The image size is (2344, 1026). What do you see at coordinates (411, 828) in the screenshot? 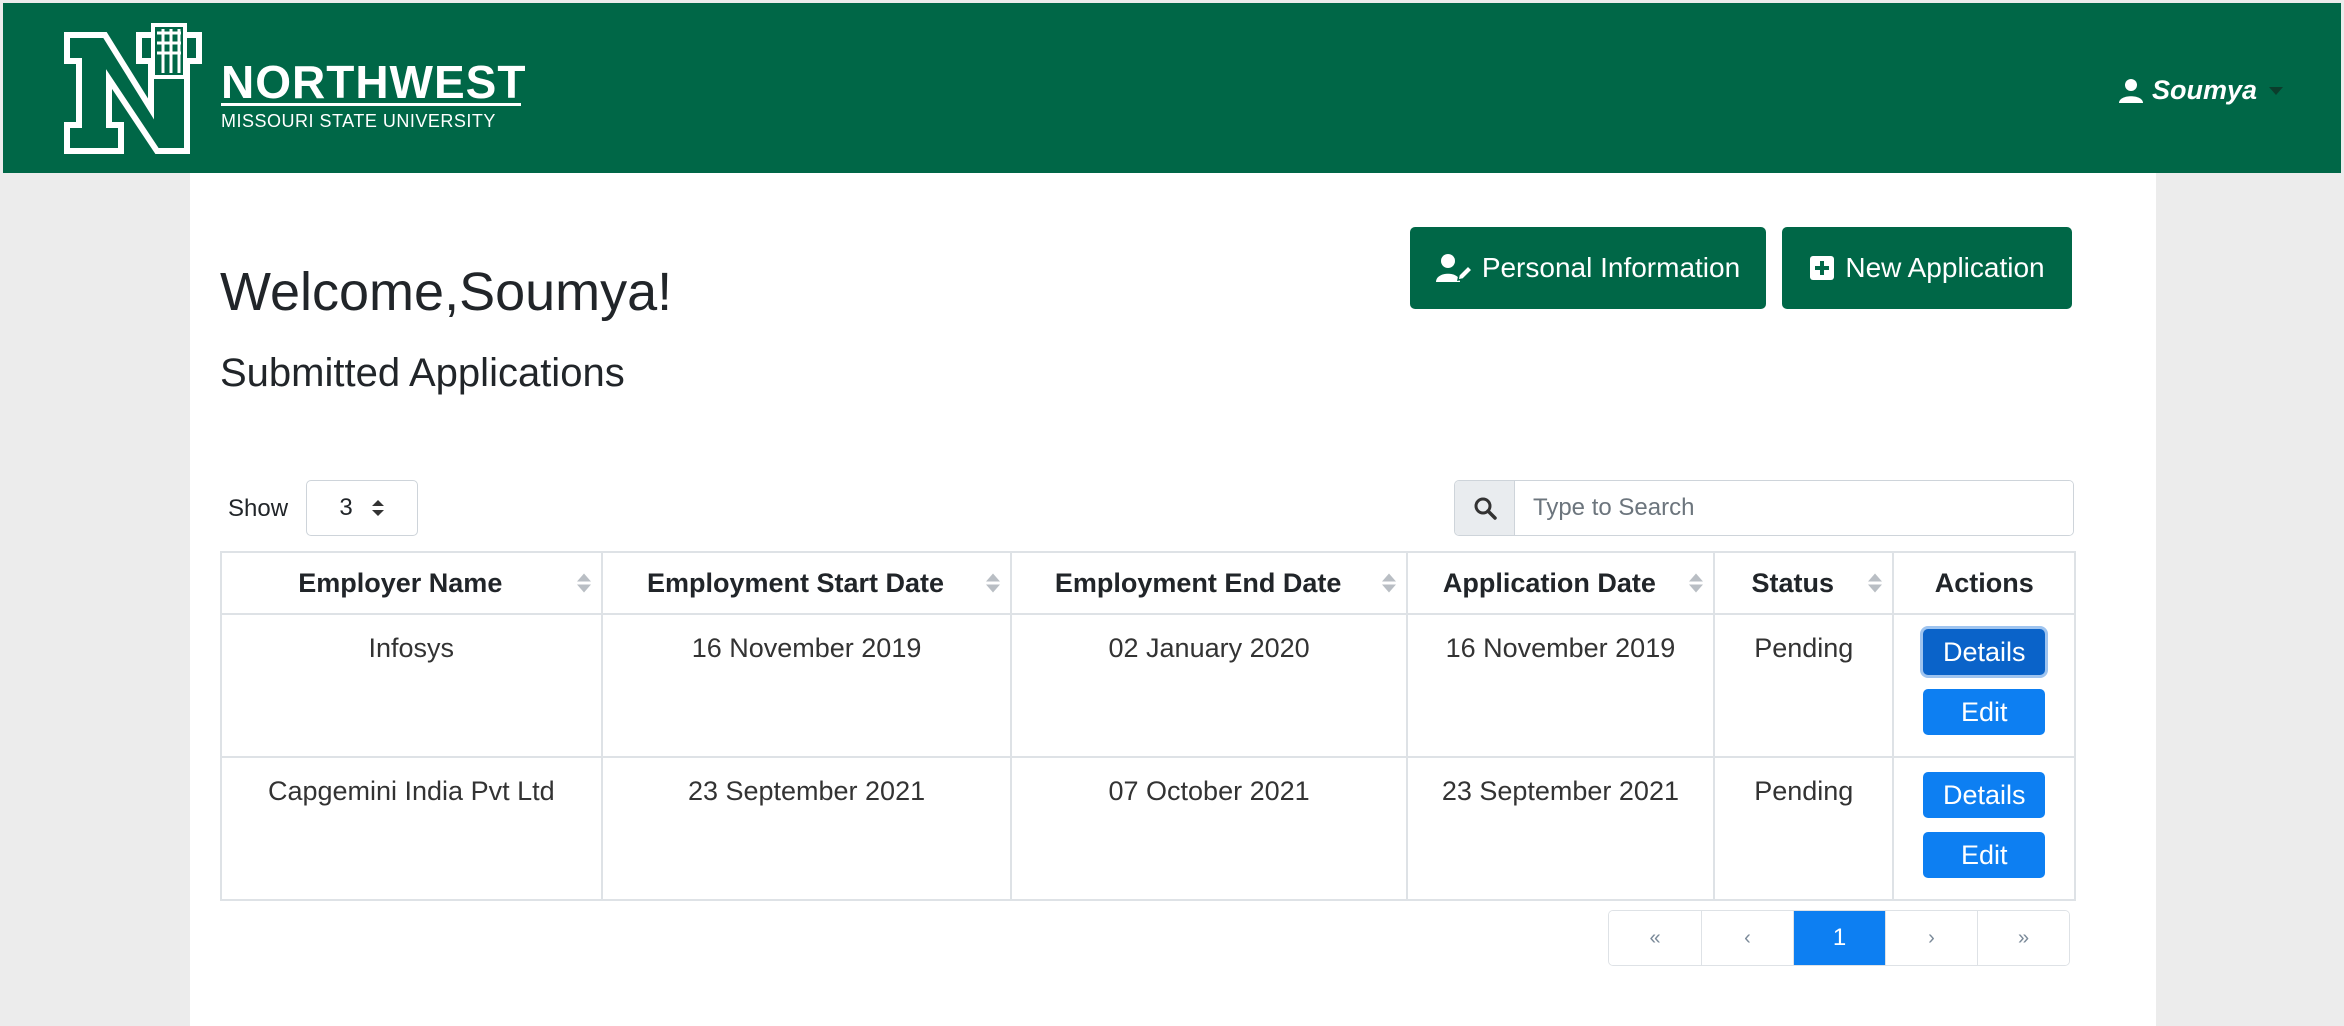
I see `cell-employer: Capgemini India Pvt Ltd` at bounding box center [411, 828].